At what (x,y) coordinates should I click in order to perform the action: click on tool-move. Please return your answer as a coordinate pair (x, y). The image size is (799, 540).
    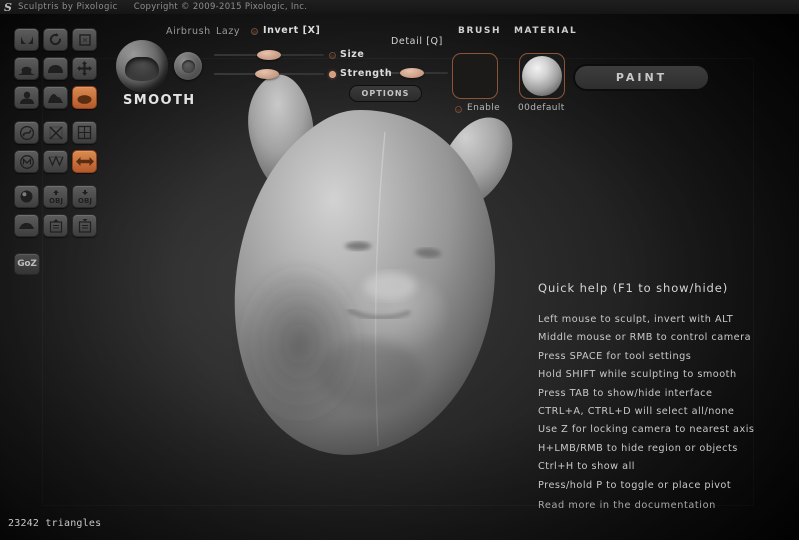
    Looking at the image, I should click on (84, 68).